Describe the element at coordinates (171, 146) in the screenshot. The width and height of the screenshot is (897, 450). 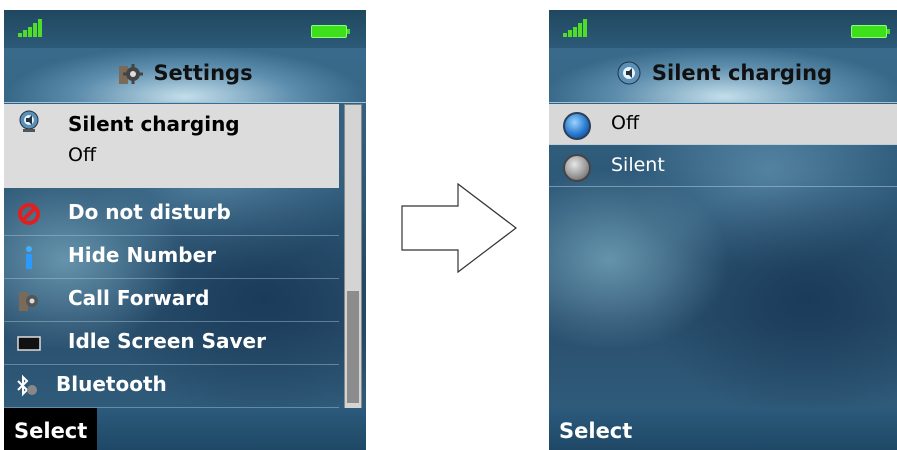
I see `selected-item-silent-charging: Silent charging Off` at that location.